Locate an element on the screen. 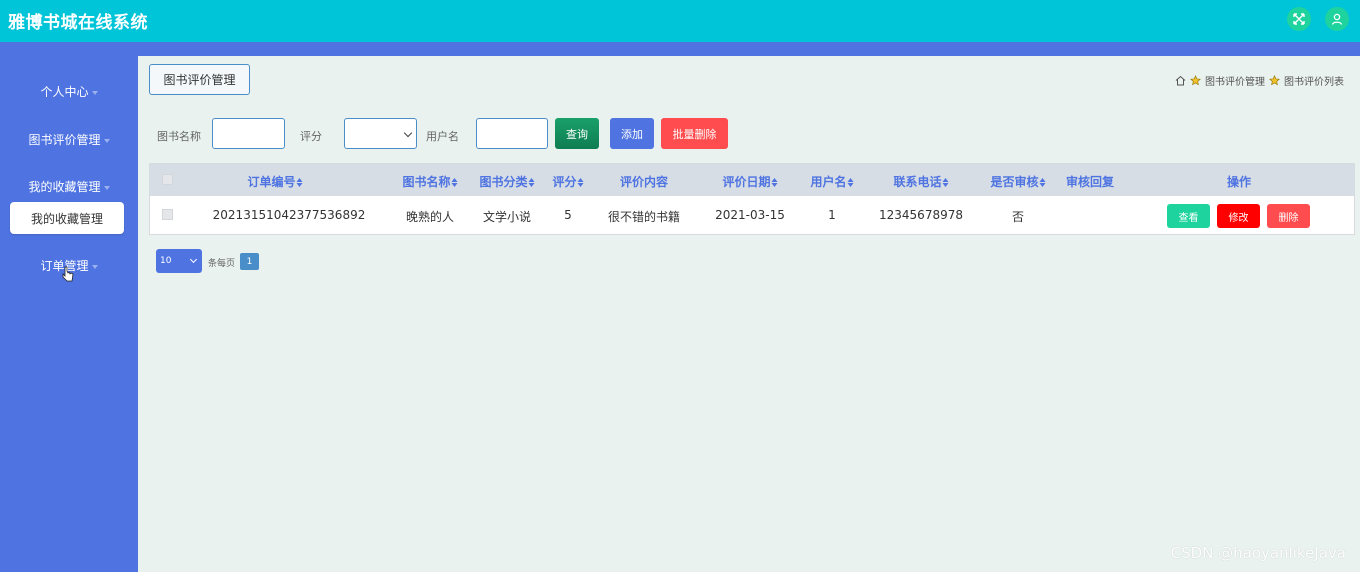 This screenshot has height=572, width=1360. sidebar-item-label: 图书评价管理 is located at coordinates (64, 140).